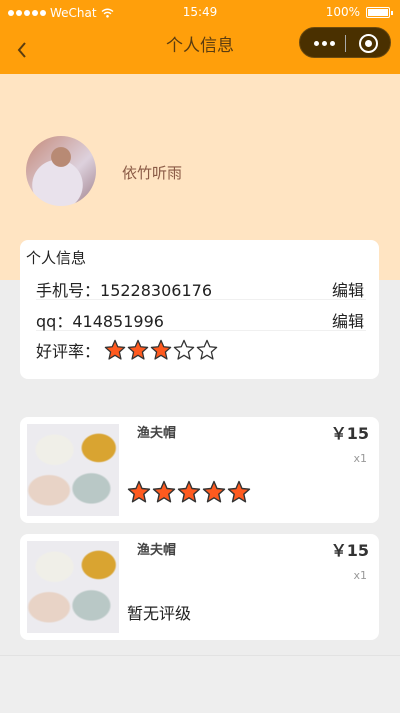  What do you see at coordinates (342, 12) in the screenshot?
I see `battery-percent: 100%` at bounding box center [342, 12].